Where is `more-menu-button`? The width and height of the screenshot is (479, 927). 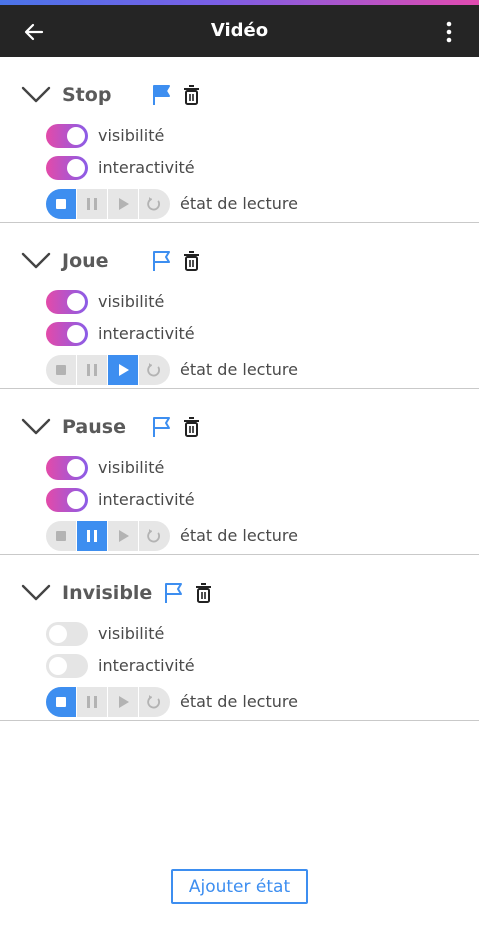
more-menu-button is located at coordinates (449, 32).